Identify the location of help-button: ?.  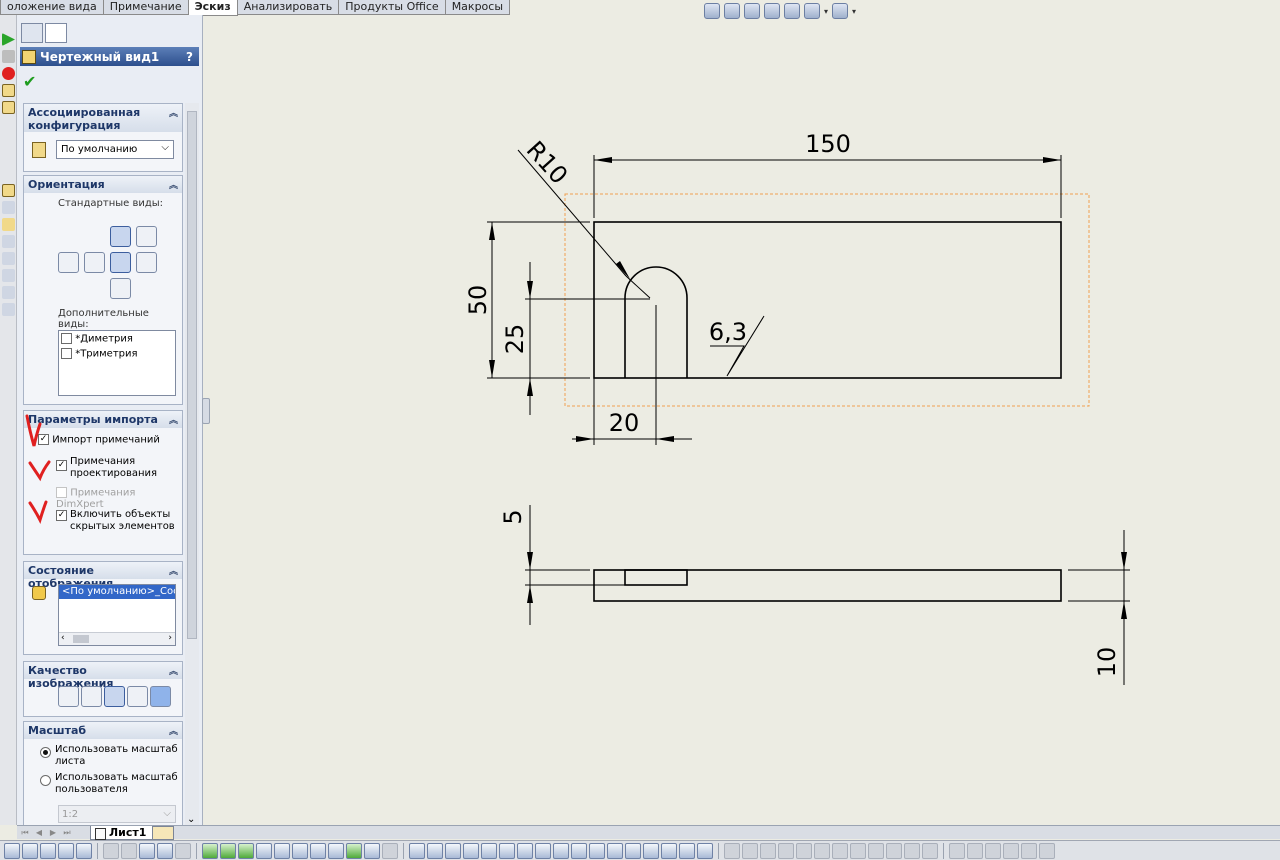
(189, 57).